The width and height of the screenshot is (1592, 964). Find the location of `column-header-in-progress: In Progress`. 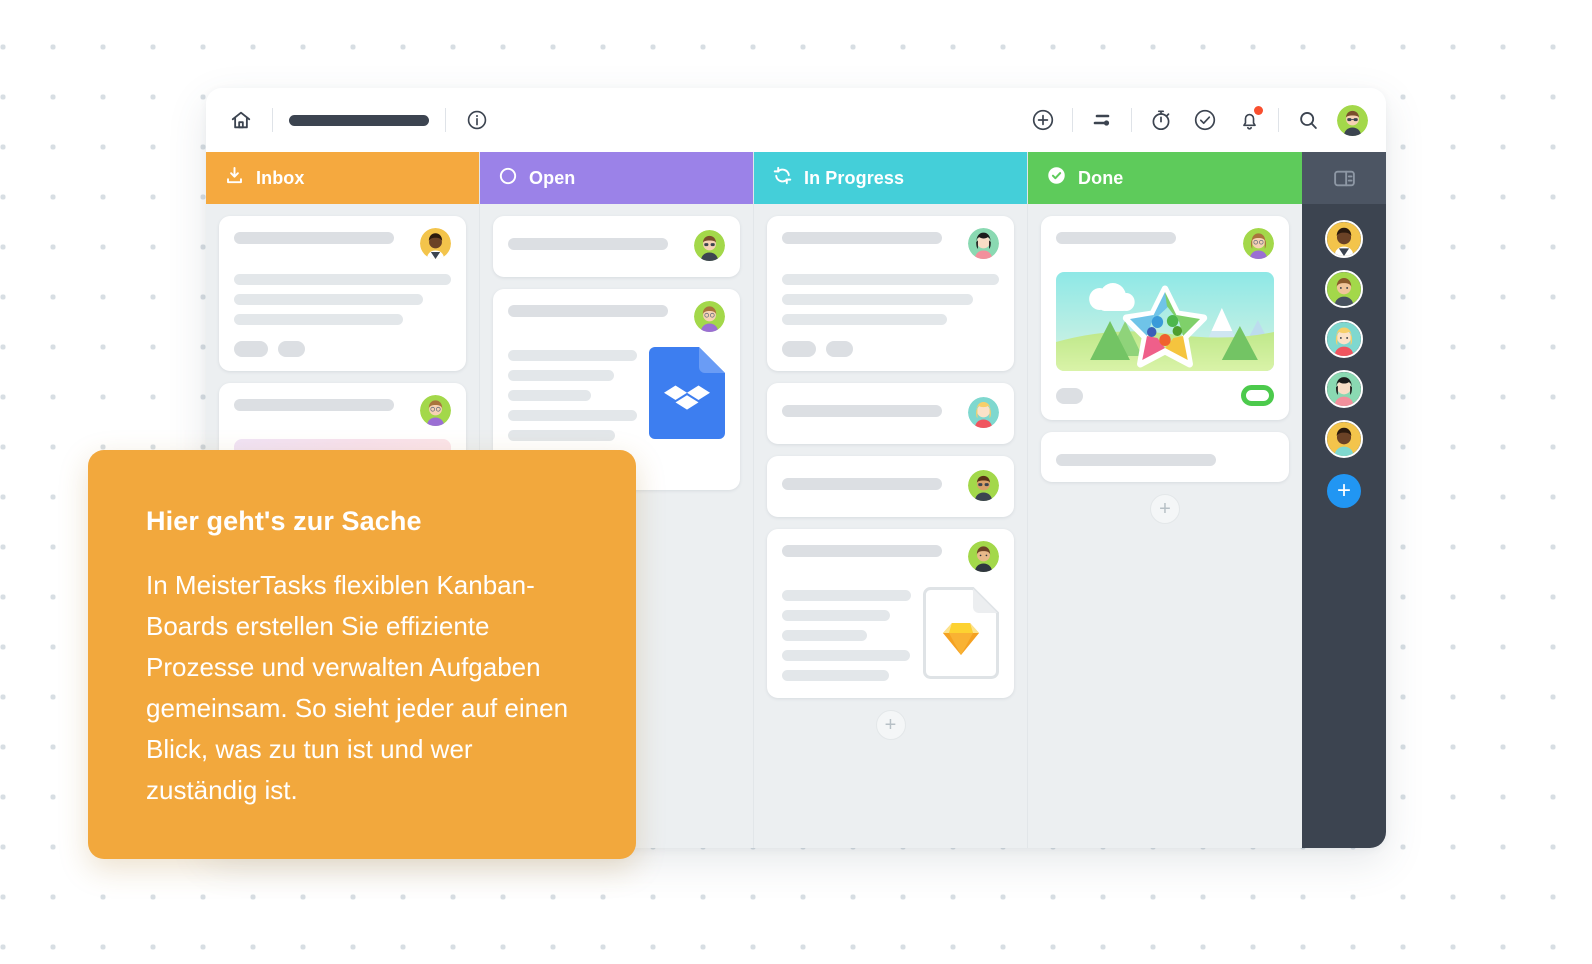

column-header-in-progress: In Progress is located at coordinates (890, 178).